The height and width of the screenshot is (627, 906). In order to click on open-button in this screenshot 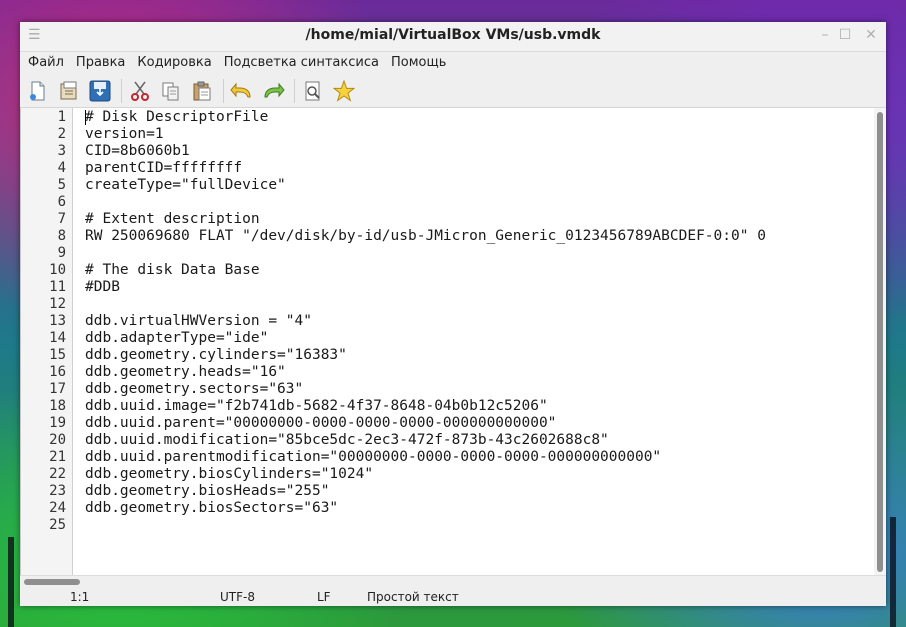, I will do `click(69, 91)`.